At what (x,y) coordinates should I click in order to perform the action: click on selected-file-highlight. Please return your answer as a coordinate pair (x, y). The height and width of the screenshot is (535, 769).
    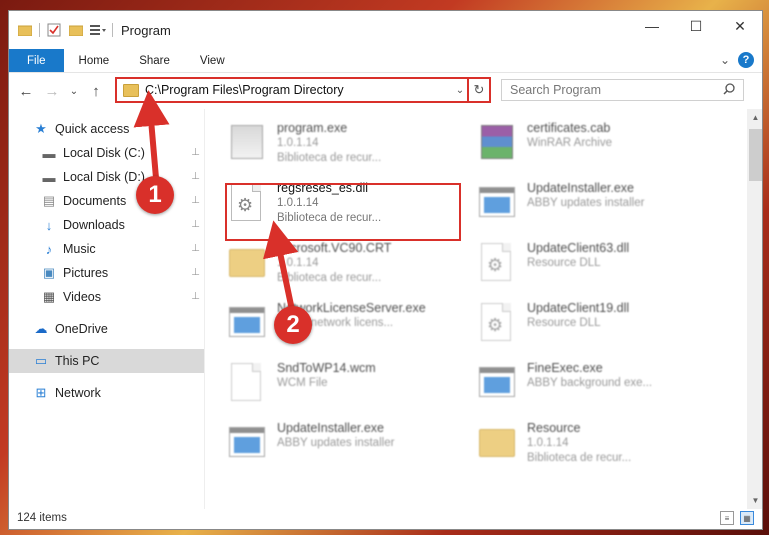
    Looking at the image, I should click on (343, 212).